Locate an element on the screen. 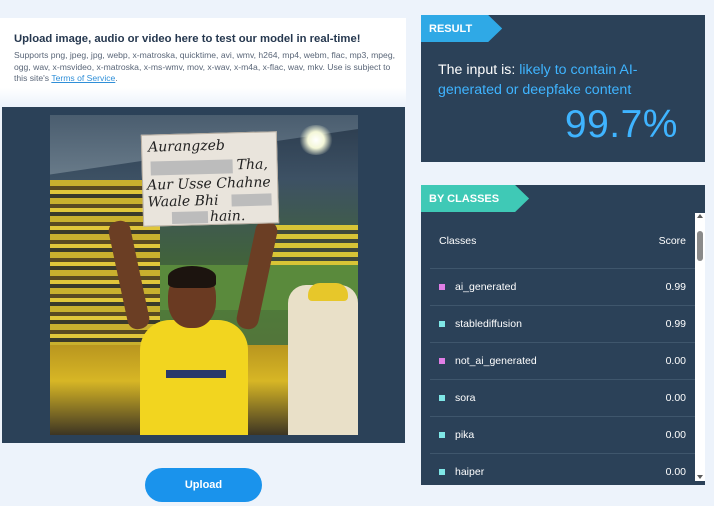 Image resolution: width=714 pixels, height=506 pixels. result-prefix: The input is: is located at coordinates (479, 70).